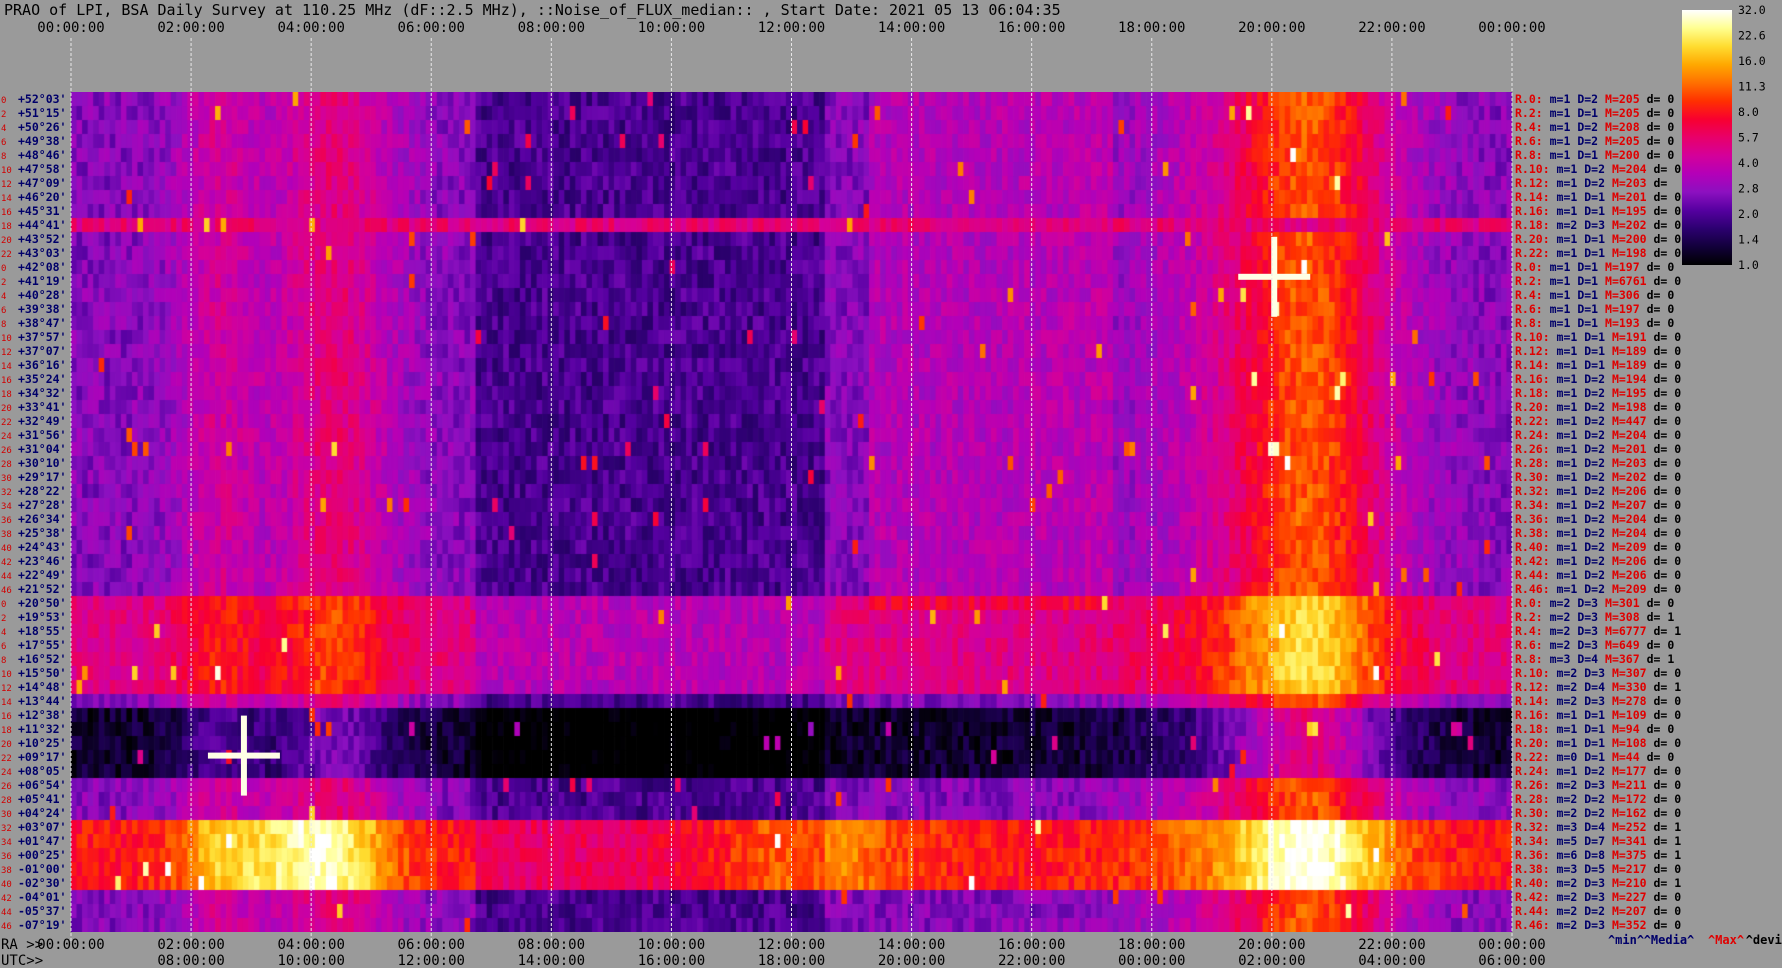 The image size is (1782, 968). Describe the element at coordinates (1529, 617) in the screenshot. I see `stat-r: R.2:` at that location.